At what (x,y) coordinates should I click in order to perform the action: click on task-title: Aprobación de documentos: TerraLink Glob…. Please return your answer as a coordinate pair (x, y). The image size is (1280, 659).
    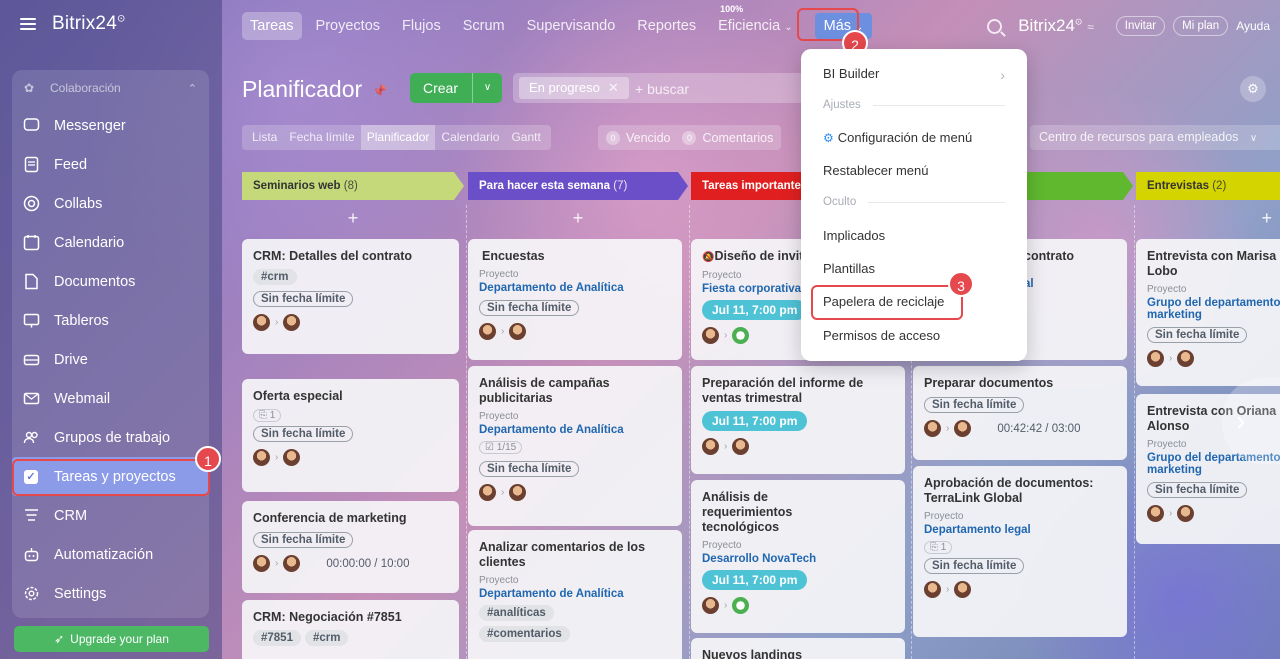
    Looking at the image, I should click on (1020, 491).